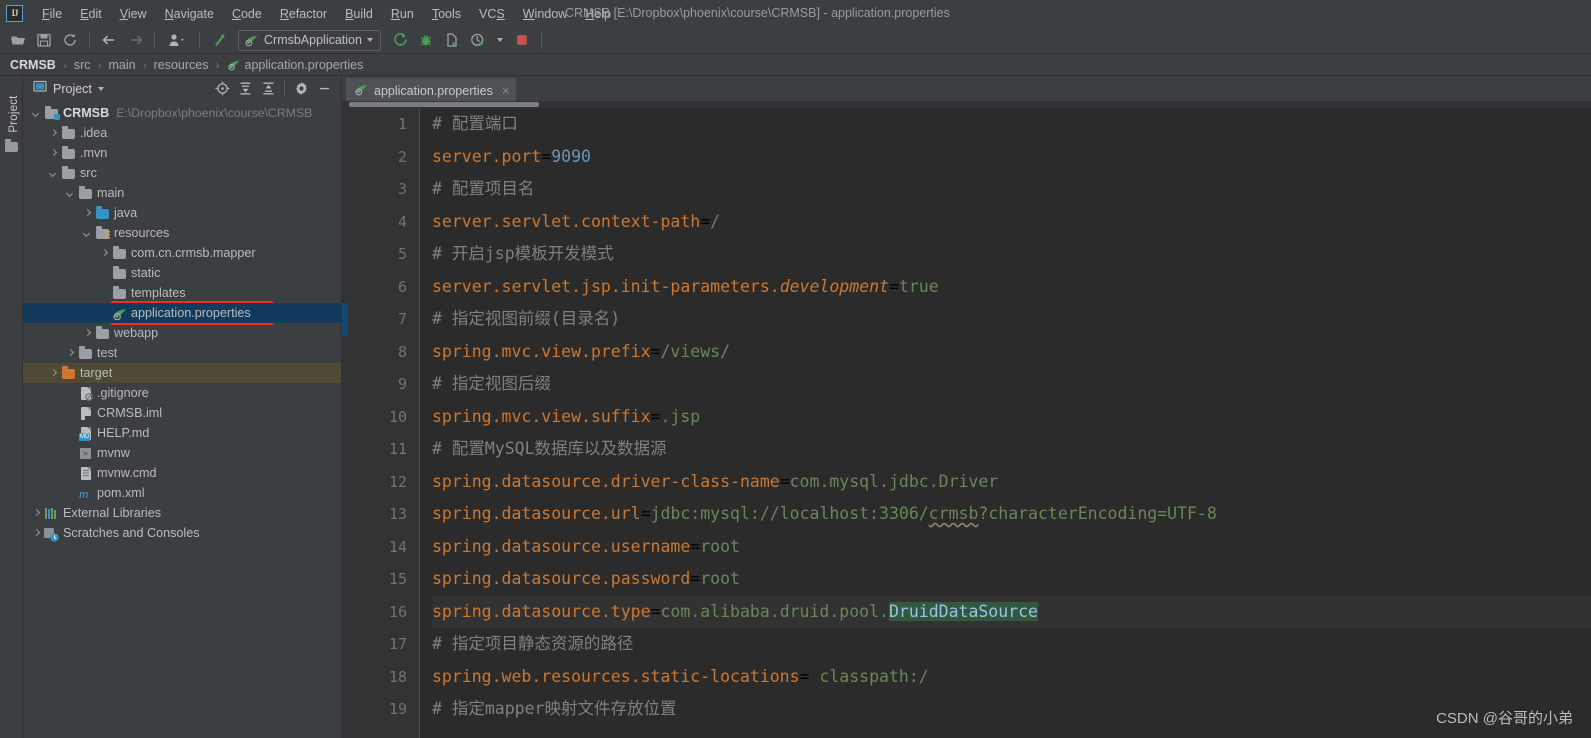  What do you see at coordinates (182, 393) in the screenshot?
I see `tree-node--gitignore: .gitignore` at bounding box center [182, 393].